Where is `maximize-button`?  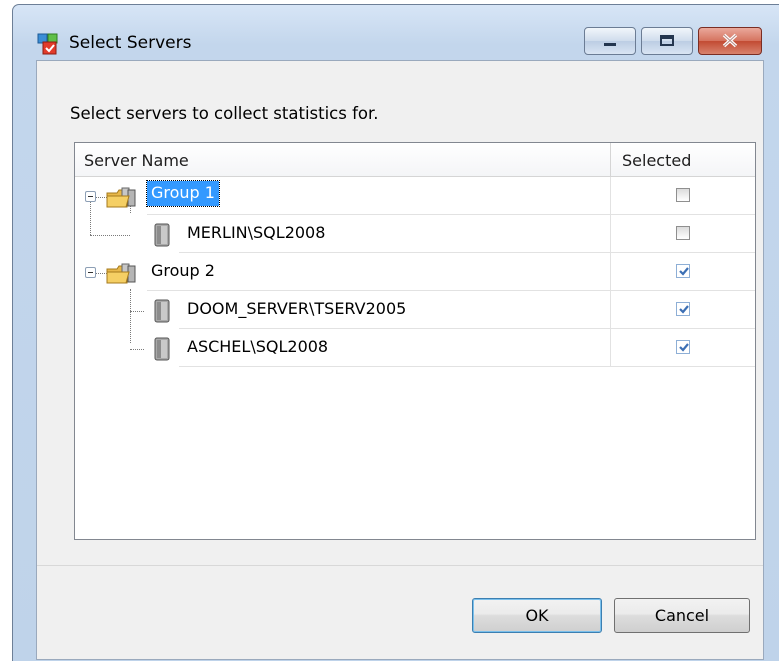
maximize-button is located at coordinates (667, 41).